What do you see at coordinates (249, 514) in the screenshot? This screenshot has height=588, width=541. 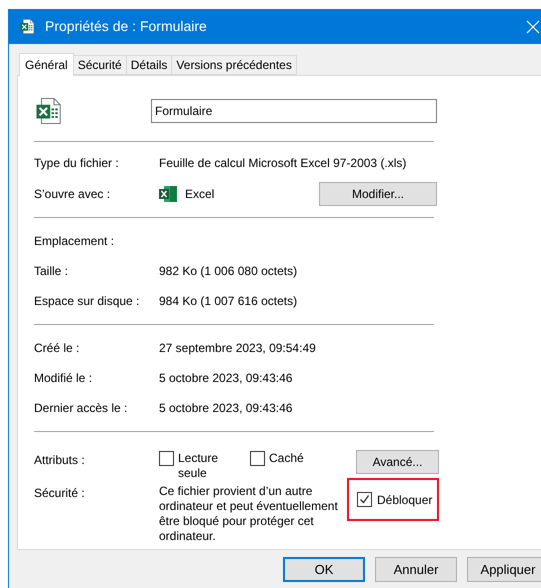 I see `security-message: Ce fichier provient d’un autre ordinateur et peut éventuellement être bloqué pour protéger cet ordinateur.` at bounding box center [249, 514].